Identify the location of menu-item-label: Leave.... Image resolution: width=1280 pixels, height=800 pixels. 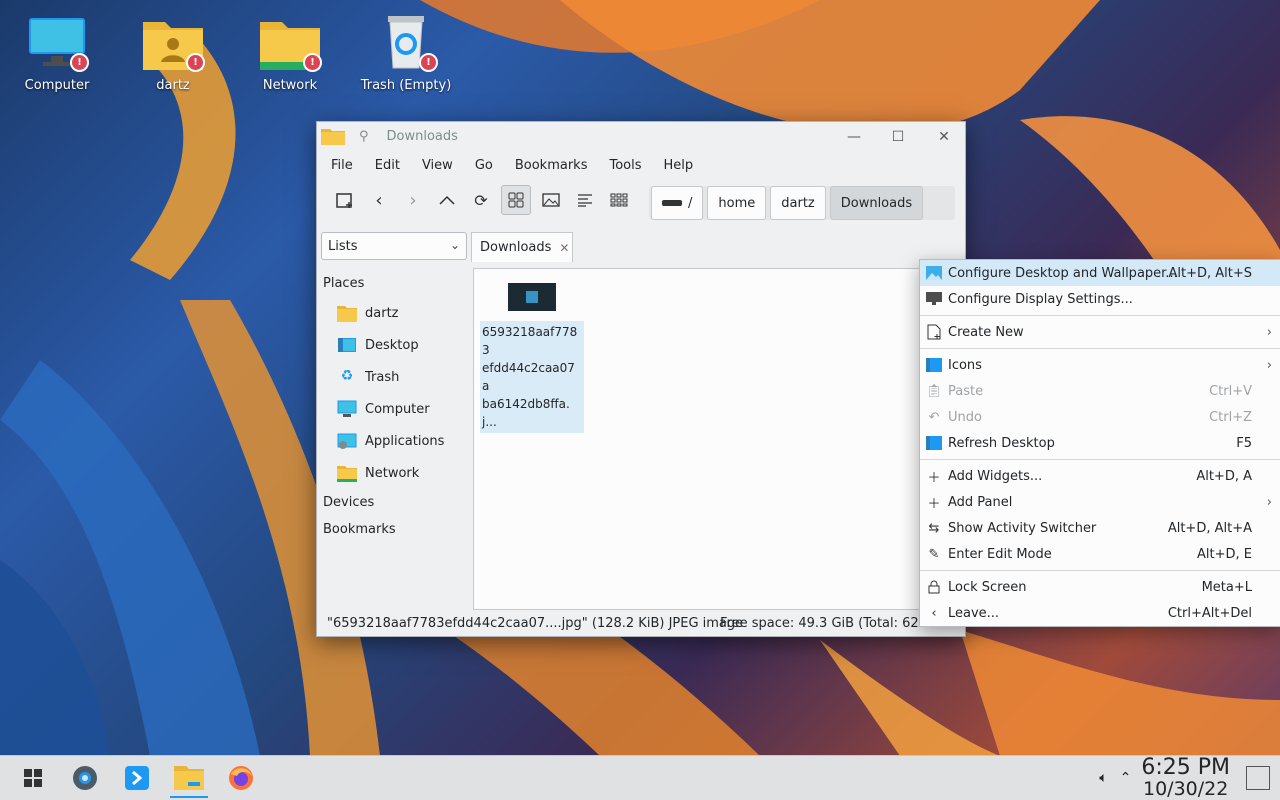
(974, 613).